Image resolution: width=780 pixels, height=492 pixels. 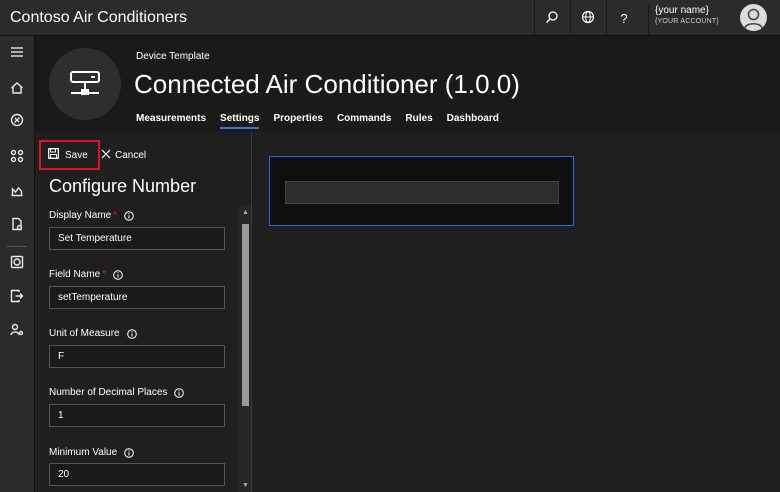 I want to click on decimal-places-label: Number of Decimal Places, so click(x=117, y=392).